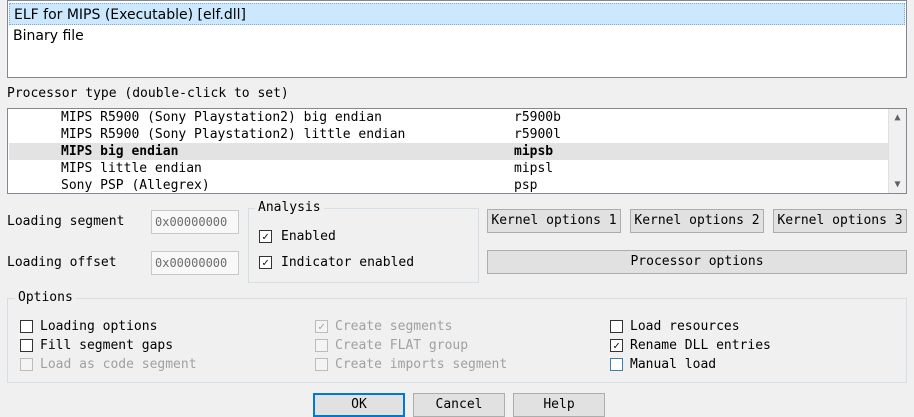 The image size is (914, 417). What do you see at coordinates (394, 326) in the screenshot?
I see `create-segments-label: Create segments` at bounding box center [394, 326].